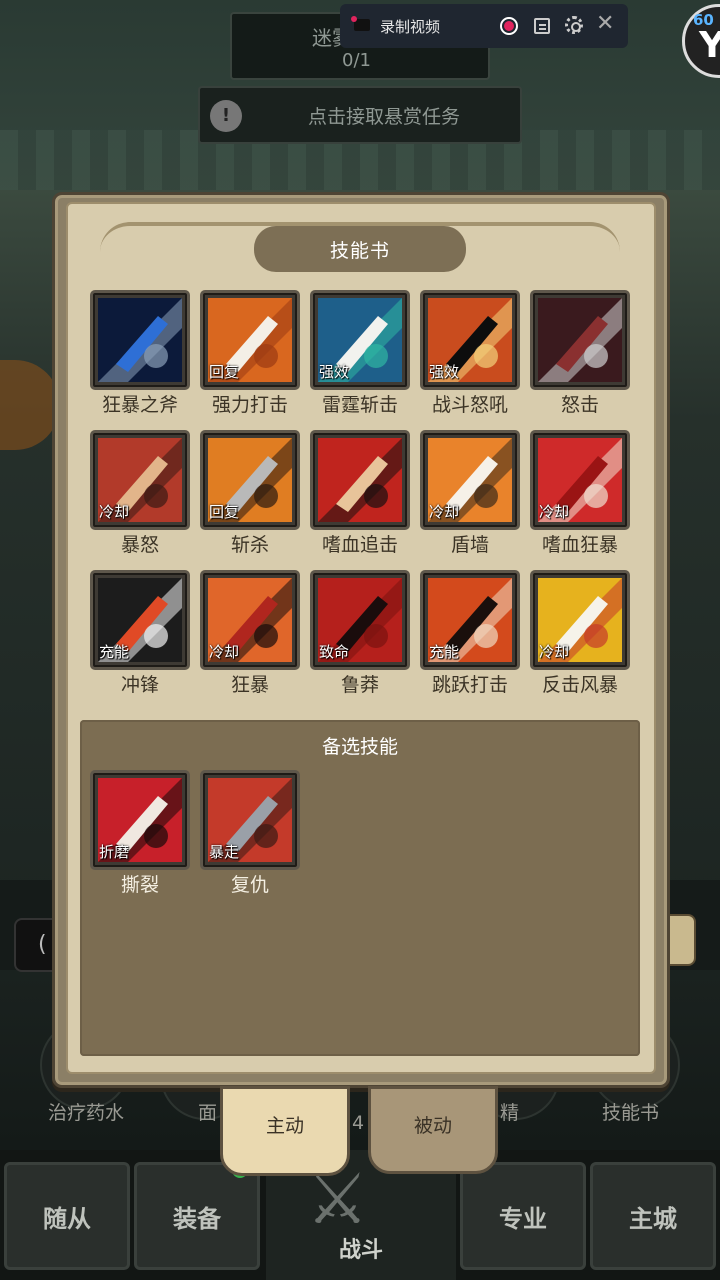  Describe the element at coordinates (249, 545) in the screenshot. I see `skill-name: 斩杀` at that location.